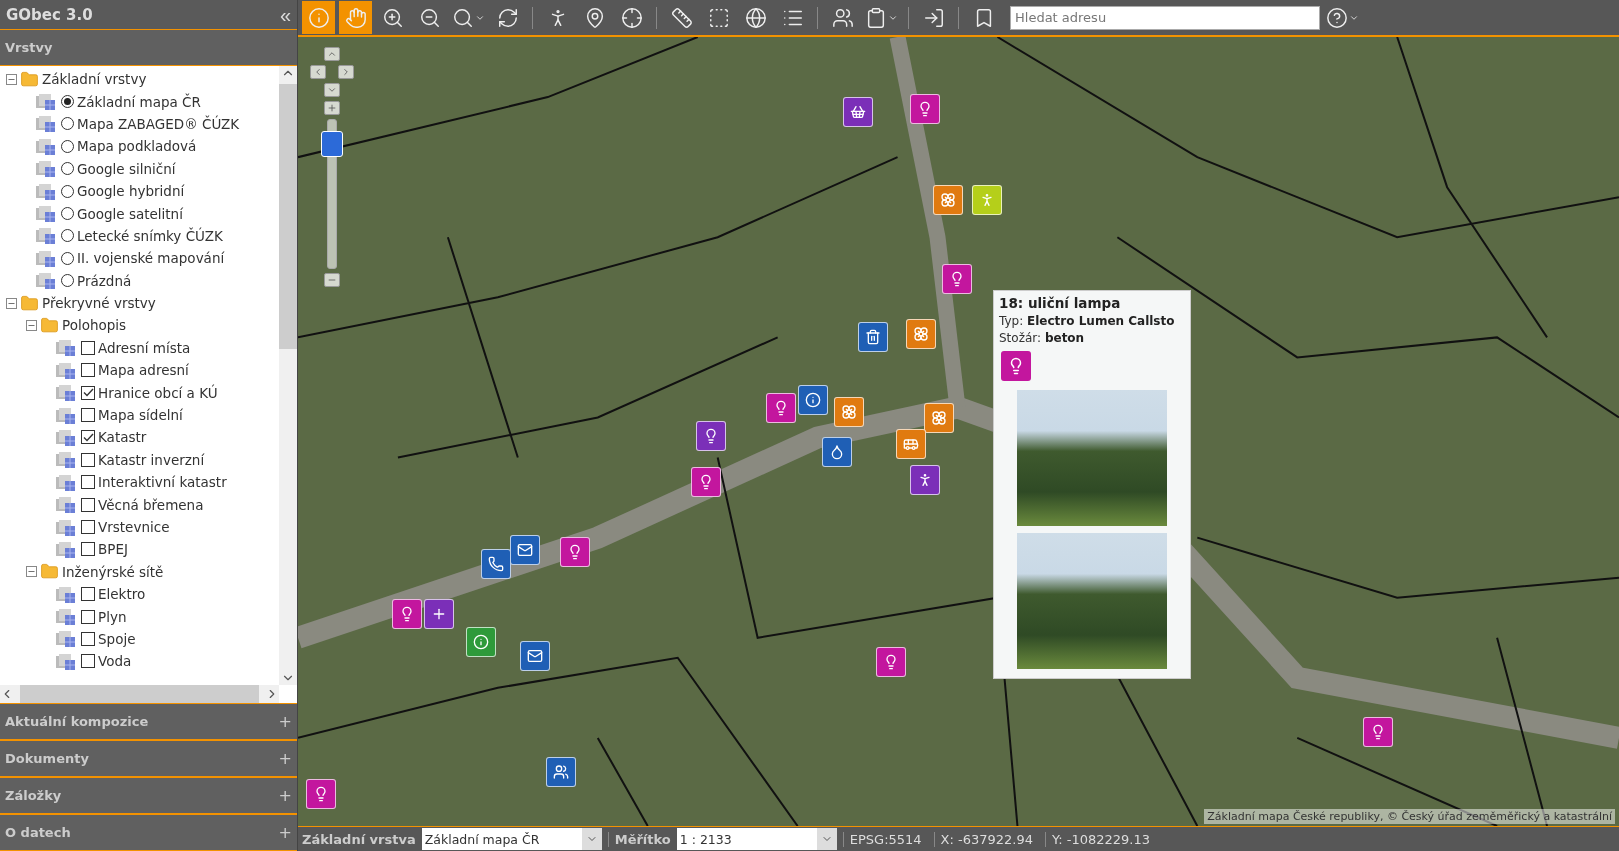 Image resolution: width=1619 pixels, height=851 pixels. Describe the element at coordinates (122, 594) in the screenshot. I see `layer-label: Elektro` at that location.